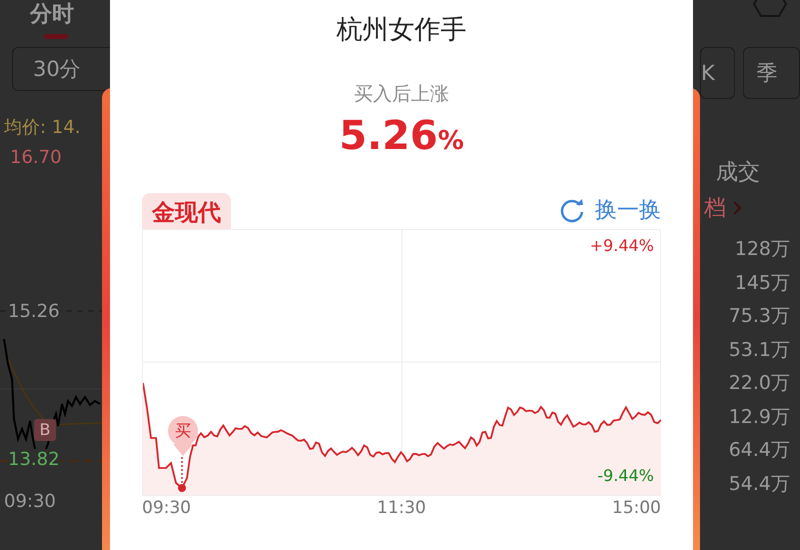 The width and height of the screenshot is (800, 550). Describe the element at coordinates (759, 383) in the screenshot. I see `volume-value: 22.0万` at that location.